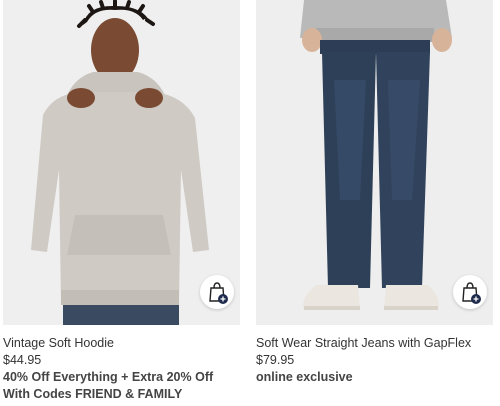 This screenshot has width=500, height=406. Describe the element at coordinates (304, 377) in the screenshot. I see `promo-text: online exclusive` at that location.